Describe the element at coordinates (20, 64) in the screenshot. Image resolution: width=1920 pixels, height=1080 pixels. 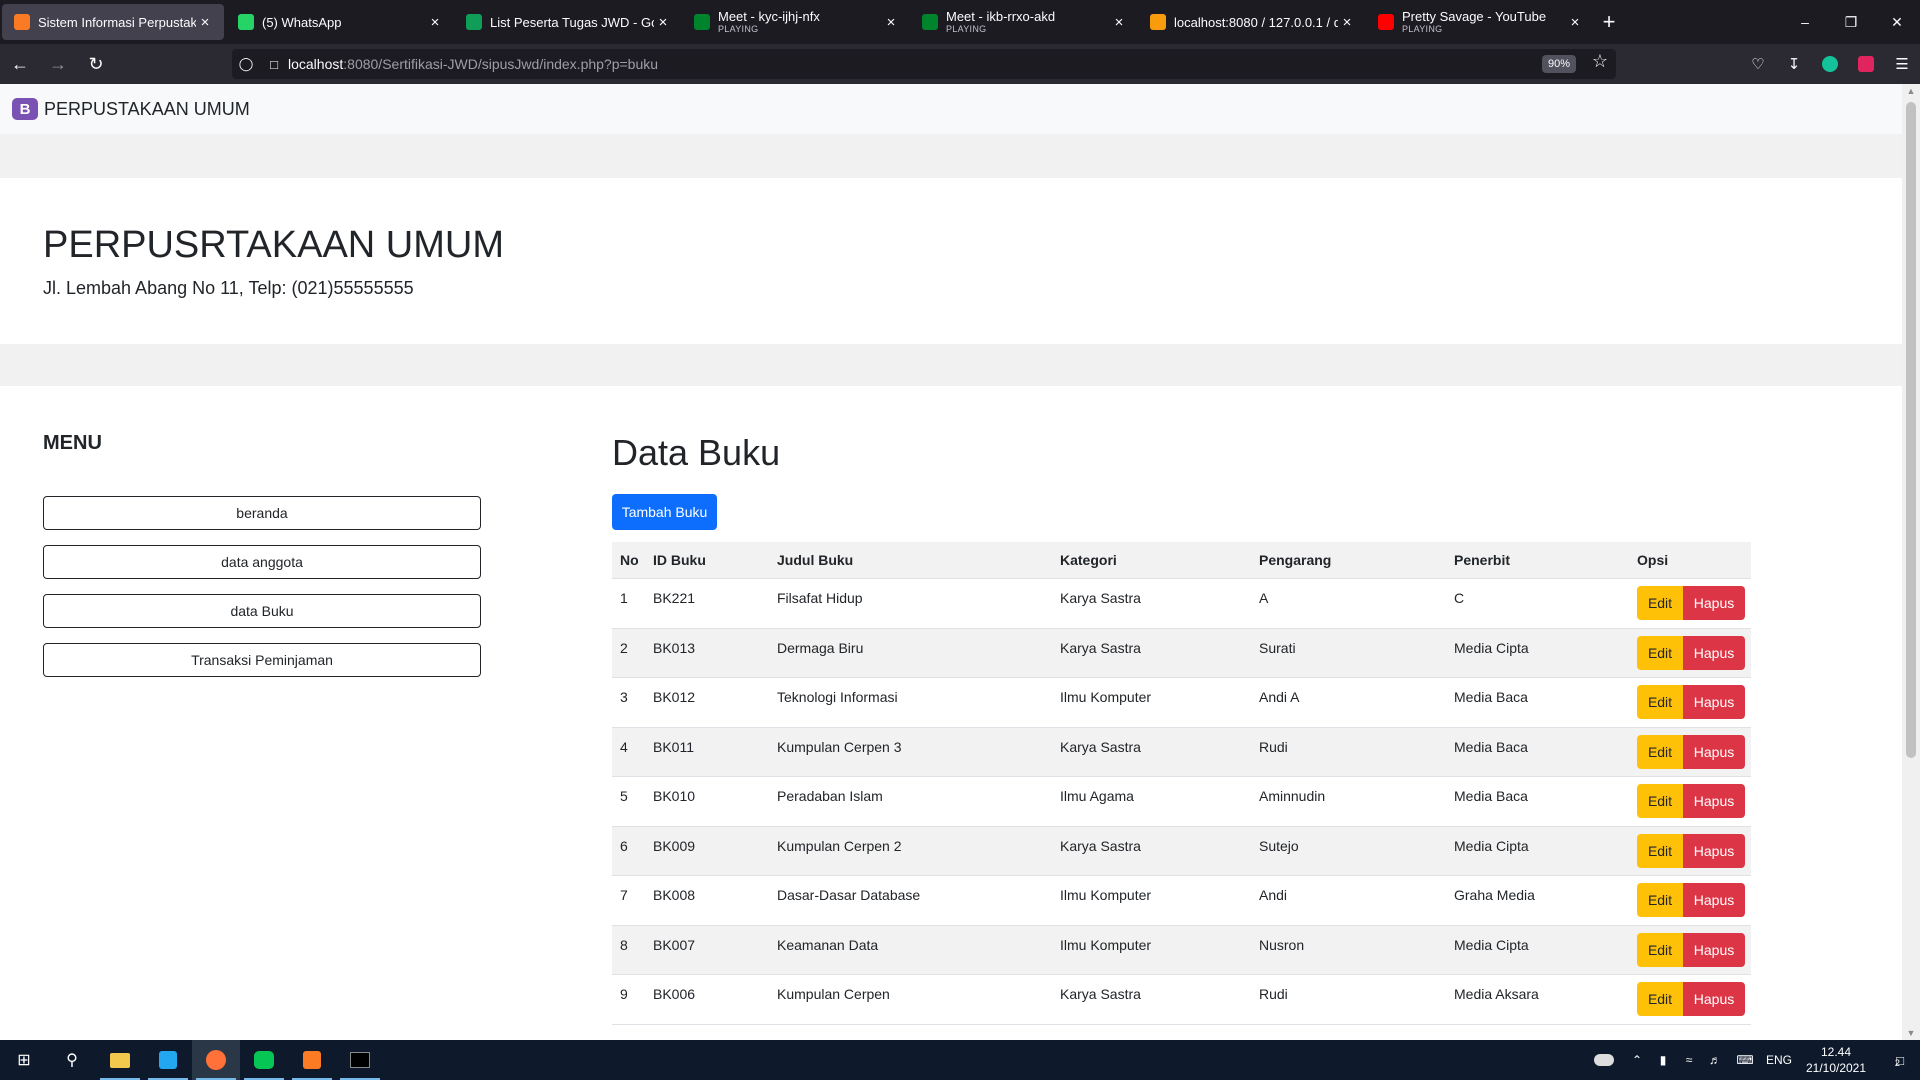
I see `back-icon: ←` at that location.